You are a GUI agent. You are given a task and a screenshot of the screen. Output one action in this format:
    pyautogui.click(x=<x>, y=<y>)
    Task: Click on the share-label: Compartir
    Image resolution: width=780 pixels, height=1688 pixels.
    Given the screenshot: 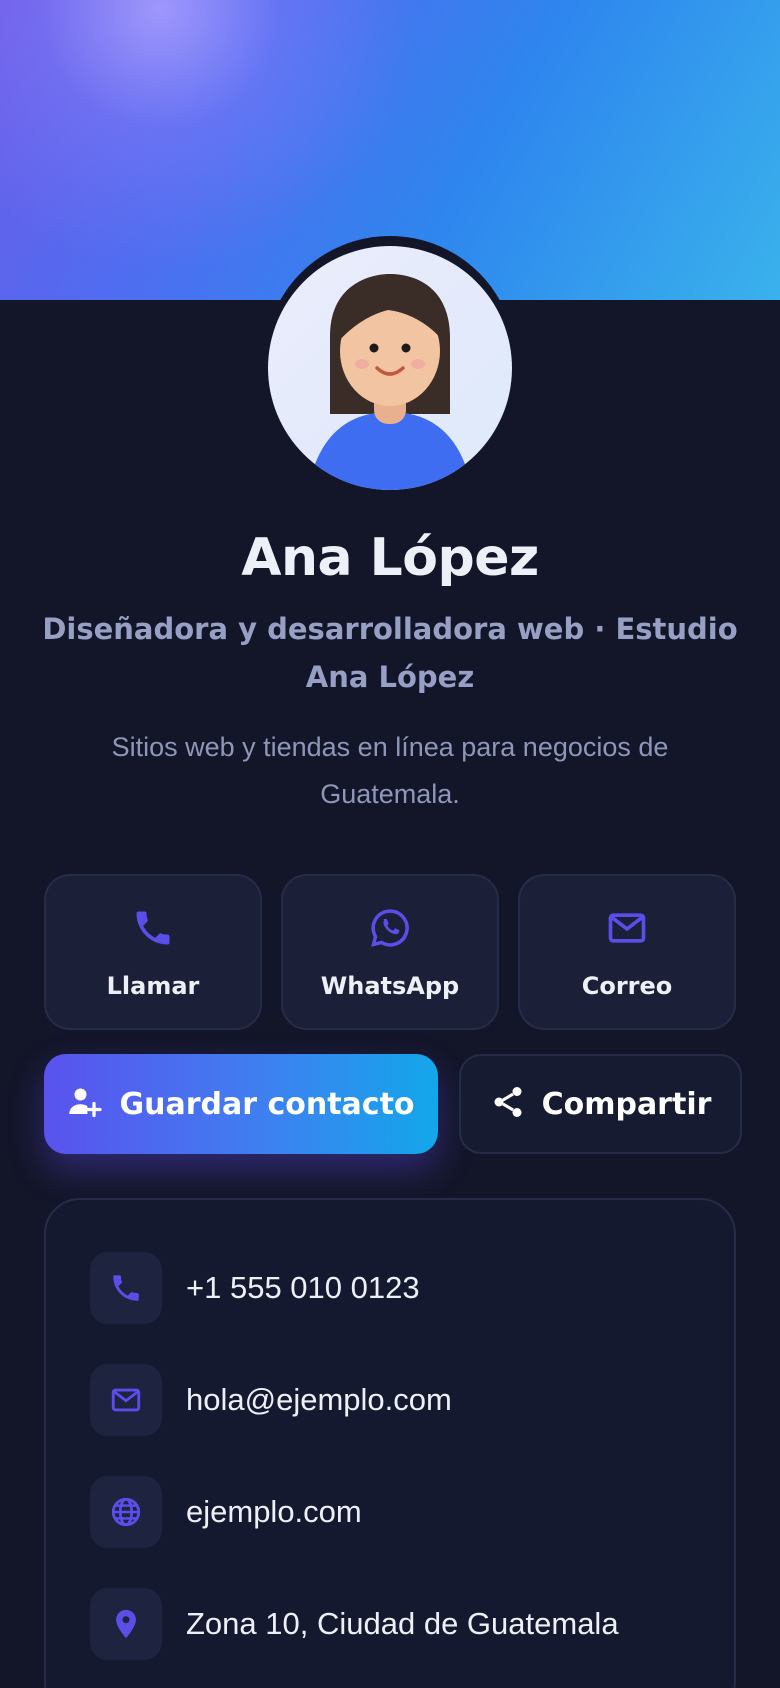 What is the action you would take?
    pyautogui.click(x=626, y=1104)
    